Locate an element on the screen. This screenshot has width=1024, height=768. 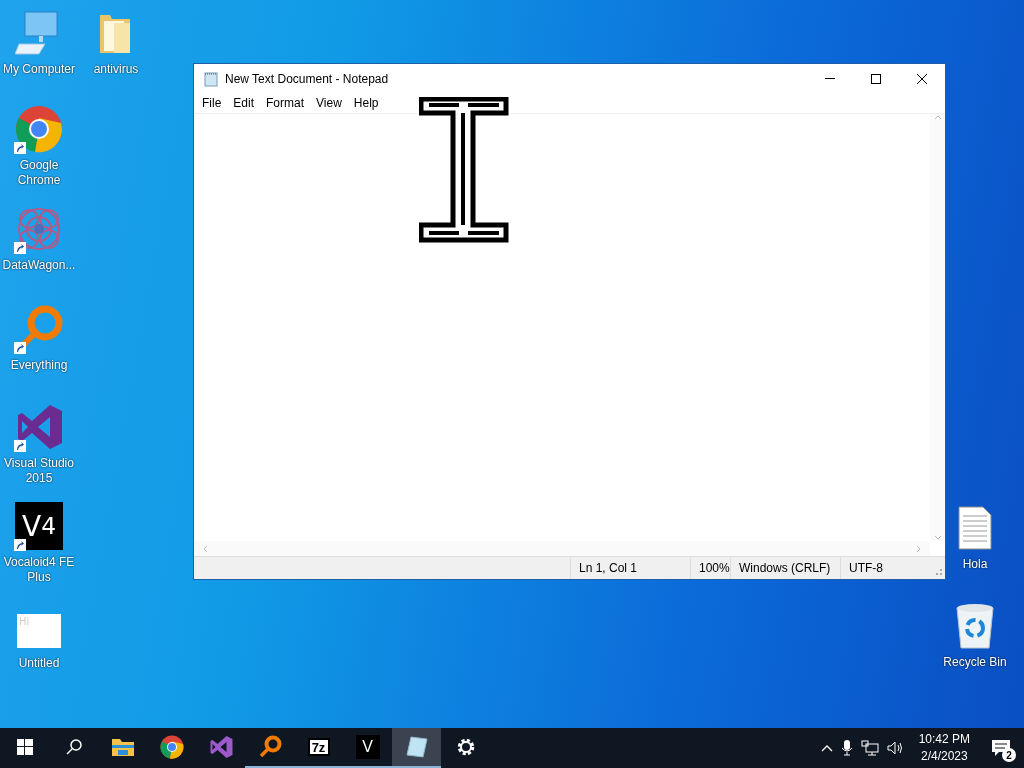
status-text: 100% is located at coordinates (710, 568).